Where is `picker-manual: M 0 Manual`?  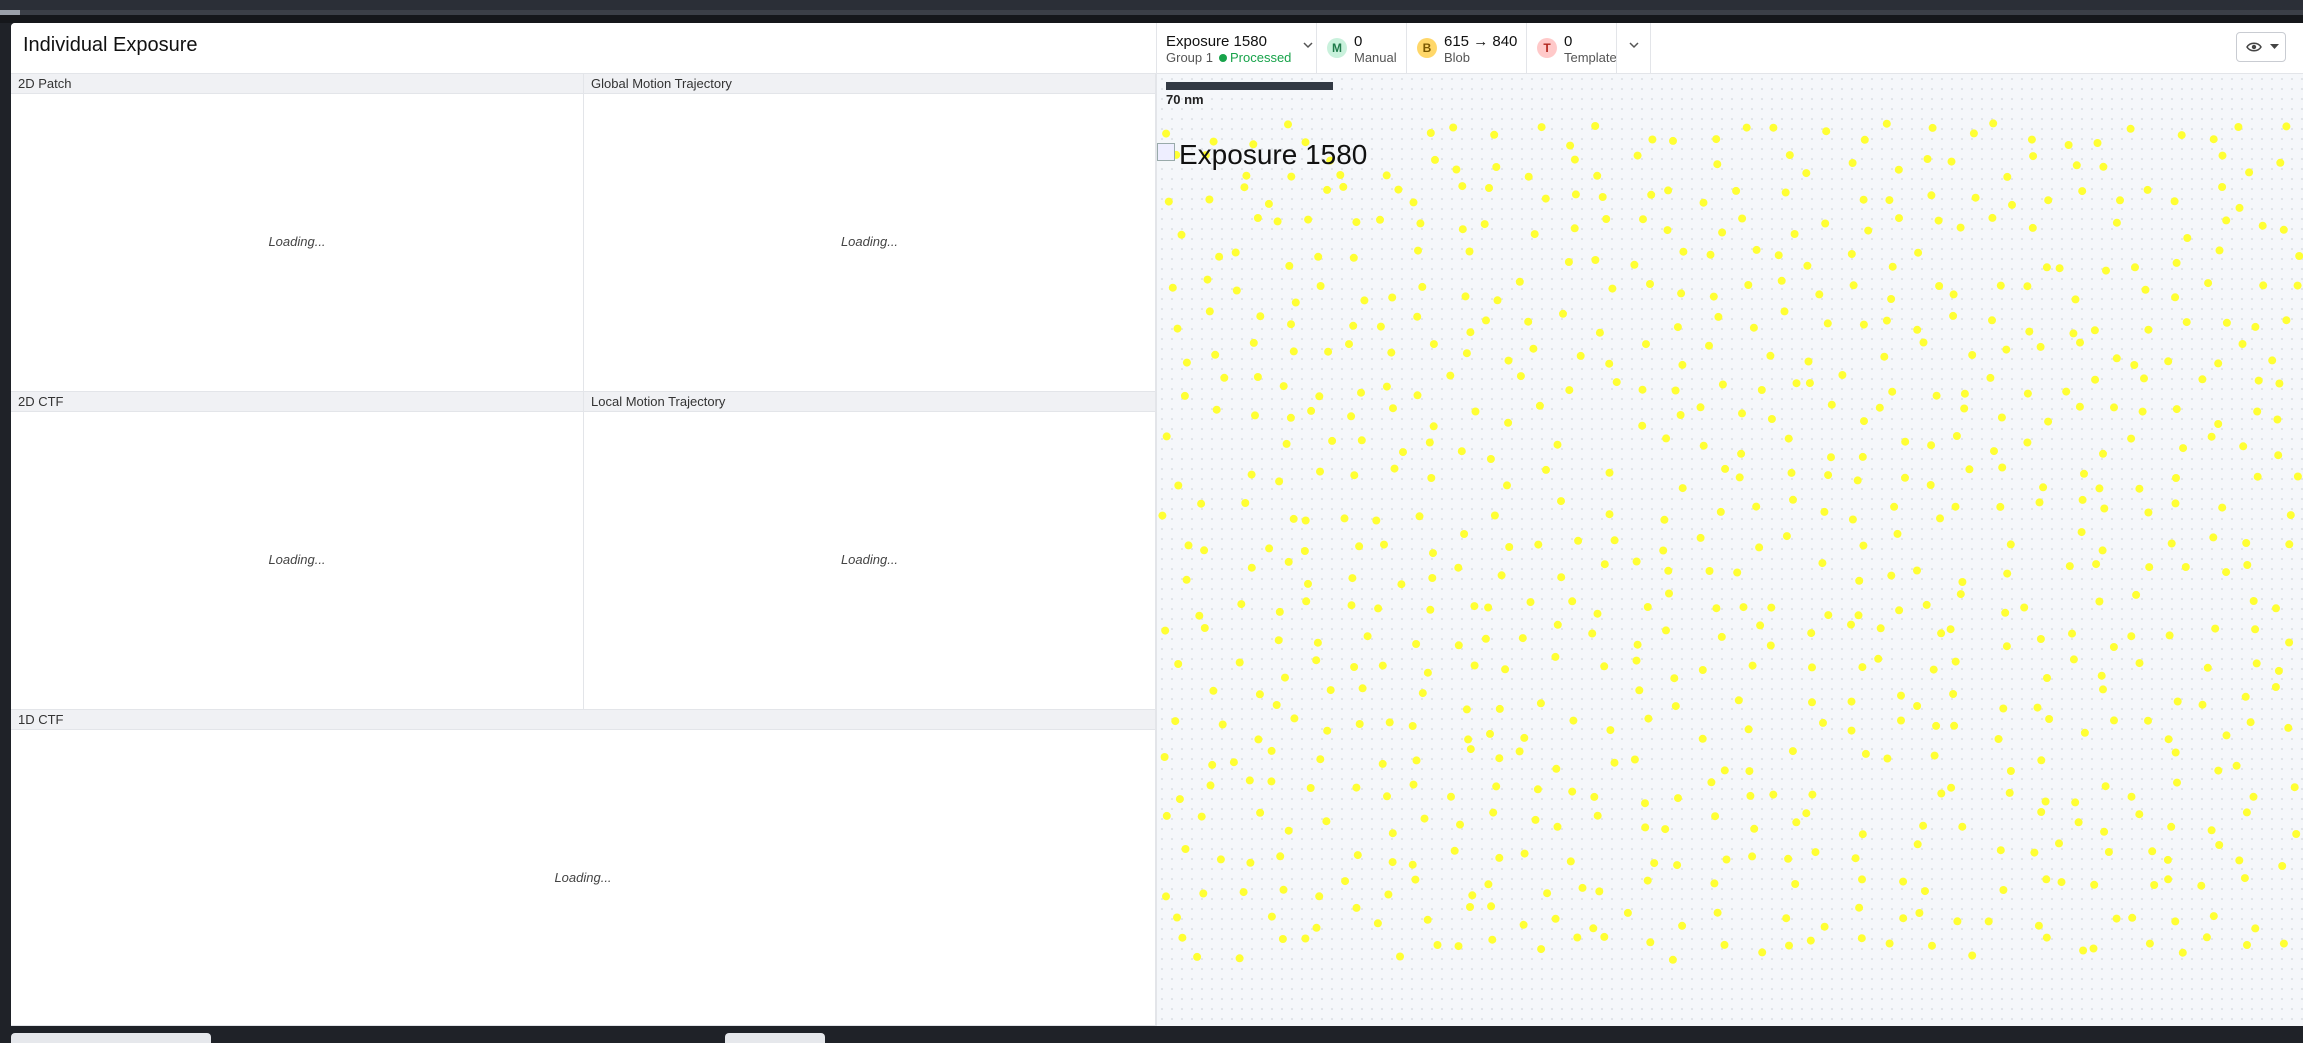 picker-manual: M 0 Manual is located at coordinates (1361, 48).